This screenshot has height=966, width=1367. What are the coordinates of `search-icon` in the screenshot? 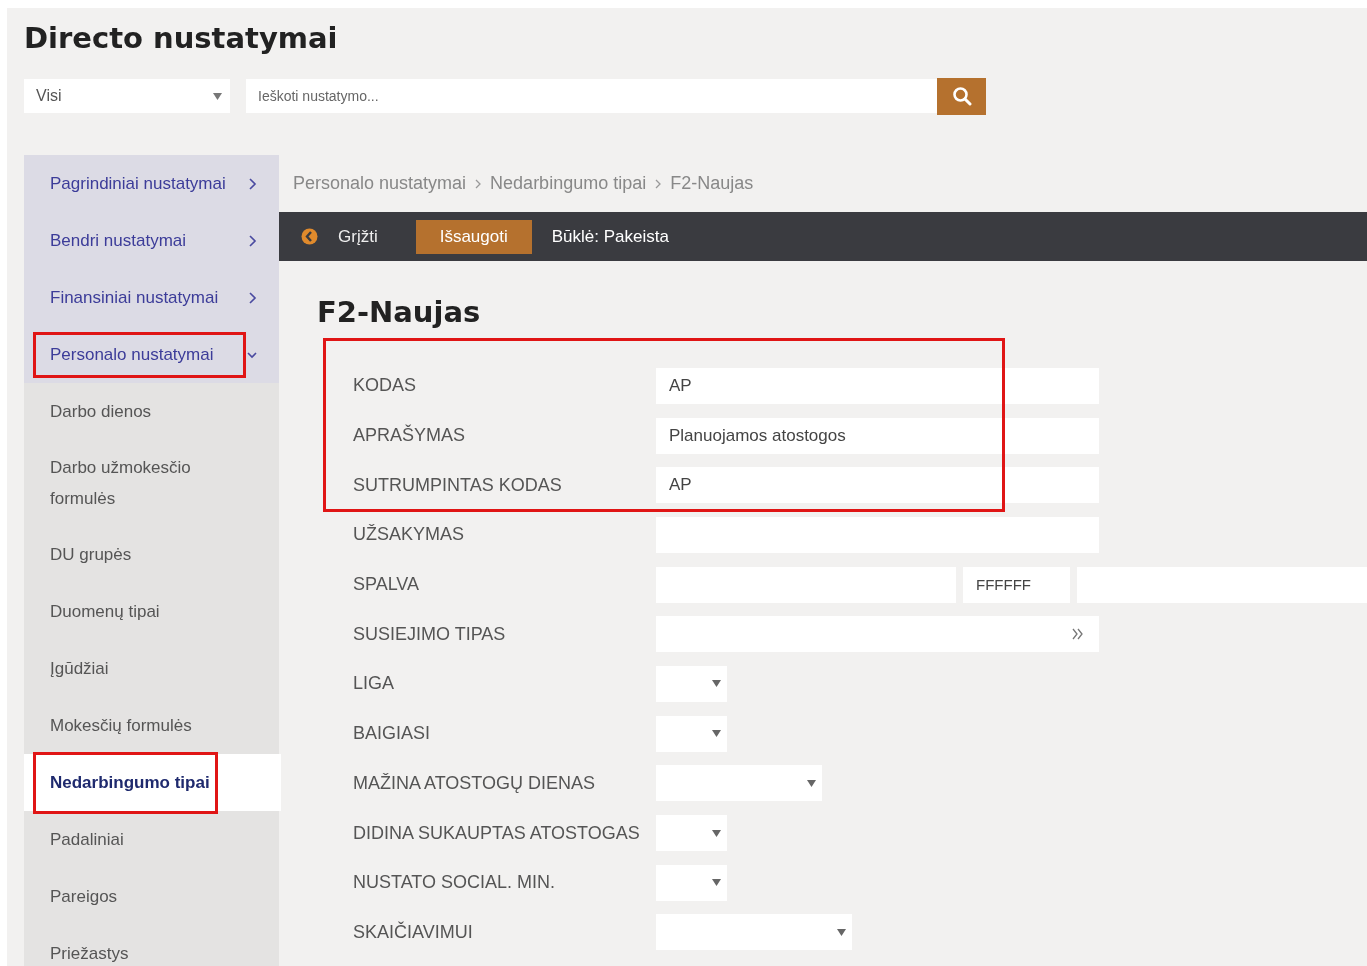 It's located at (961, 96).